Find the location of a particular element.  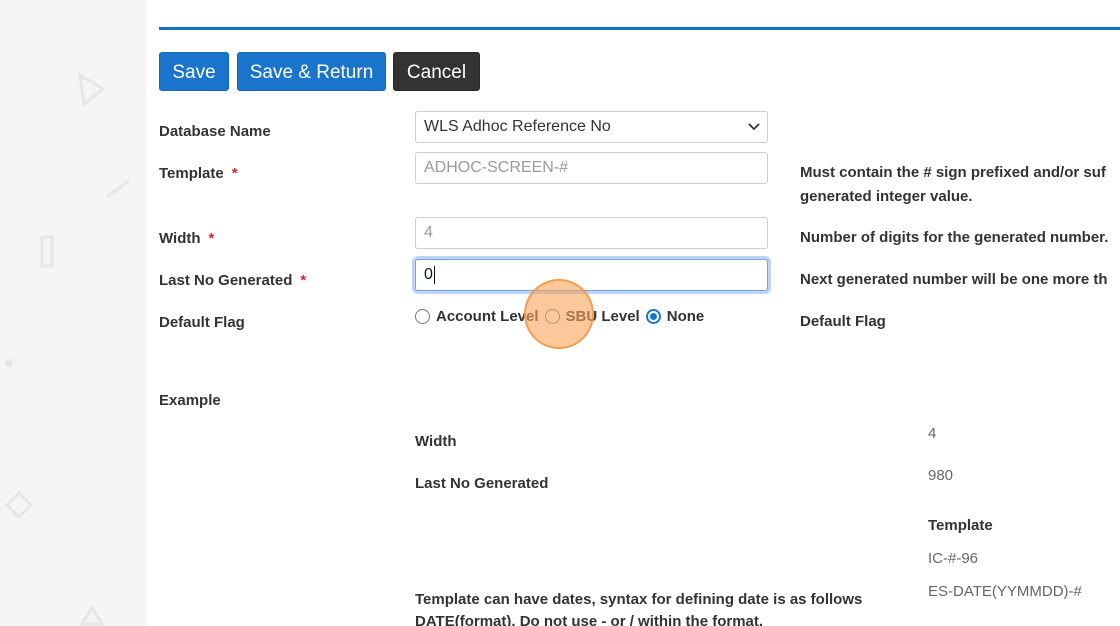

example-heading: Example is located at coordinates (190, 400).